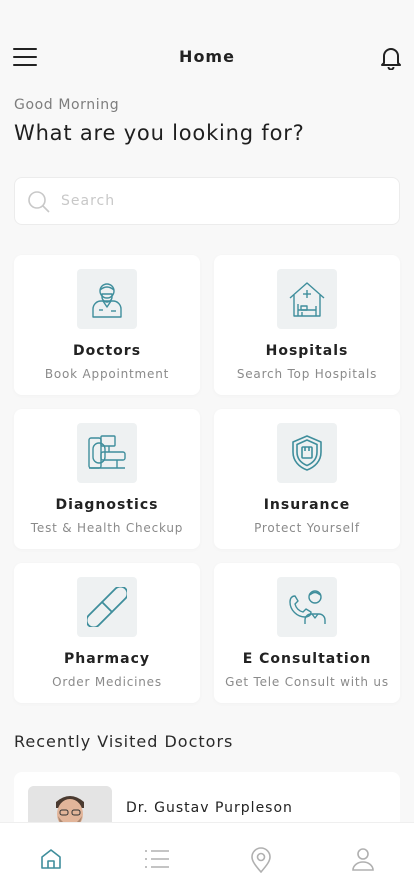 This screenshot has width=414, height=896. I want to click on hospital-icon, so click(307, 299).